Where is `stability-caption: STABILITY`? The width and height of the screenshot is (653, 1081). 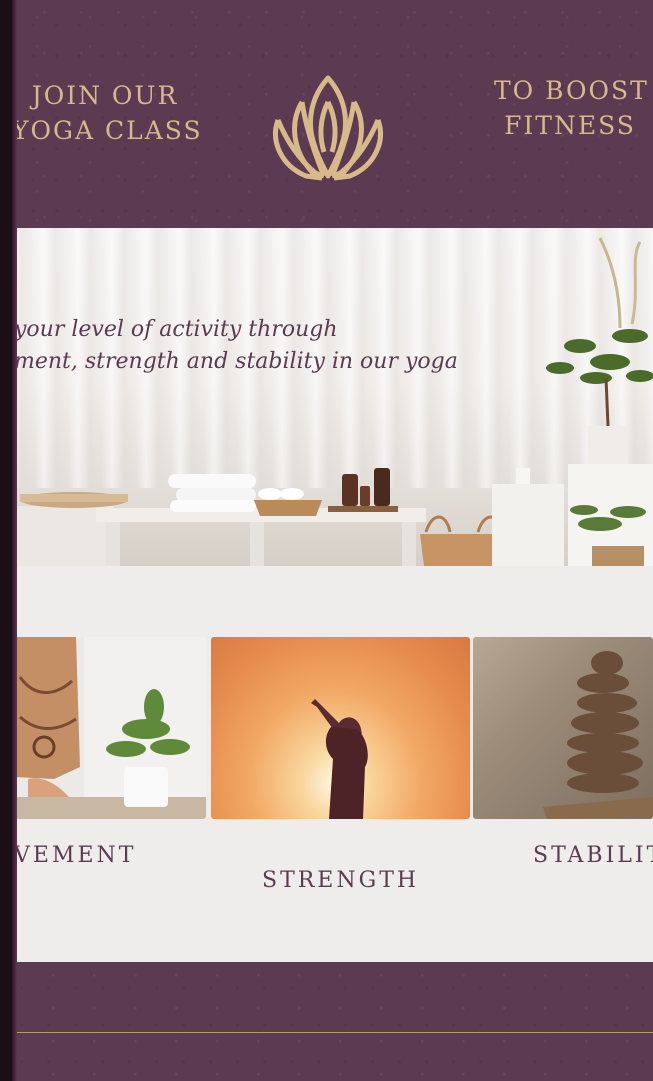 stability-caption: STABILITY is located at coordinates (593, 855).